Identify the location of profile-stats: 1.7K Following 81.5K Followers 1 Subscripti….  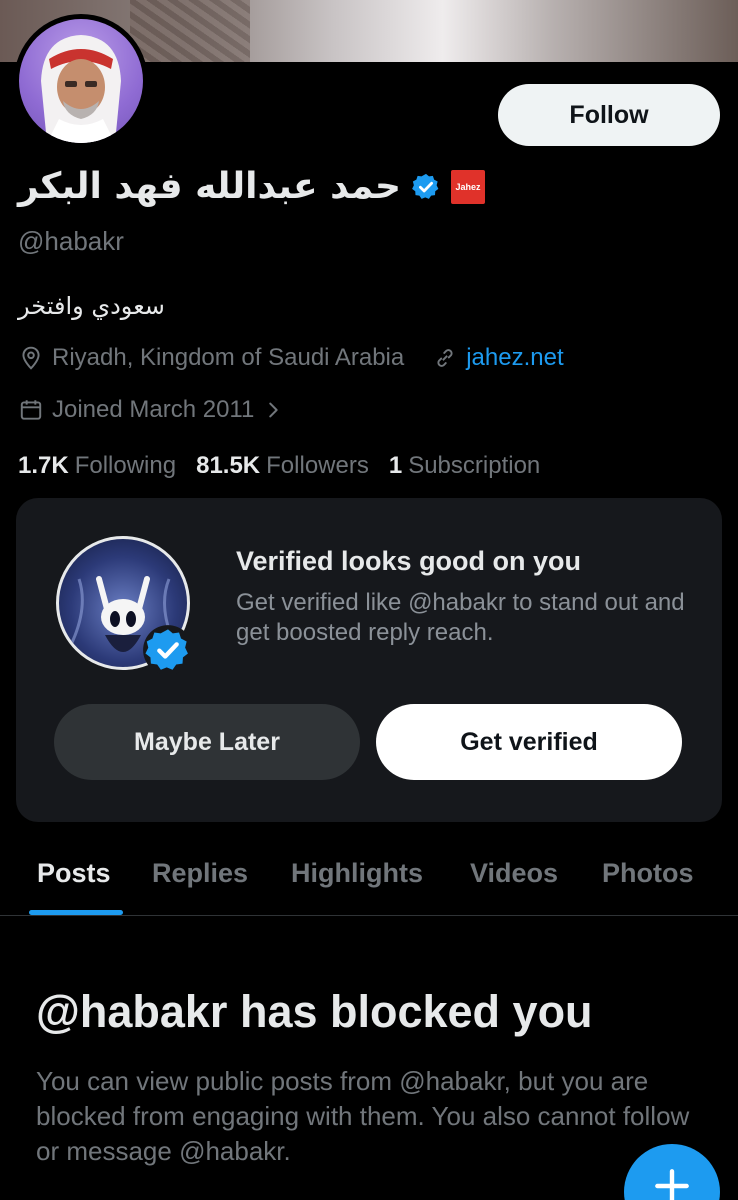
(279, 466).